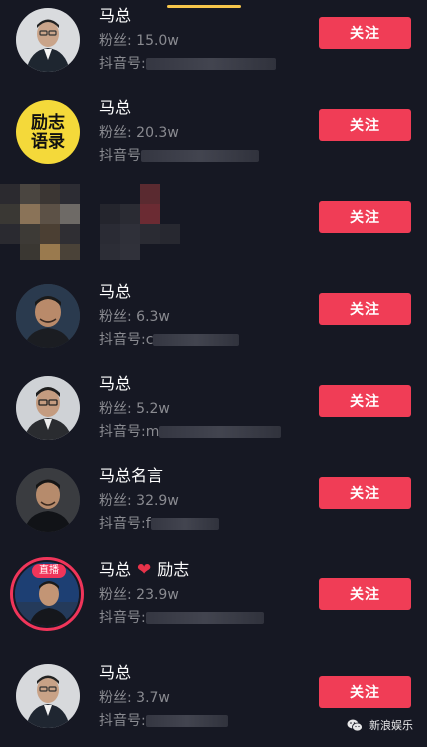 Image resolution: width=427 pixels, height=747 pixels. Describe the element at coordinates (173, 569) in the screenshot. I see `account-name-suffix: 励志` at that location.